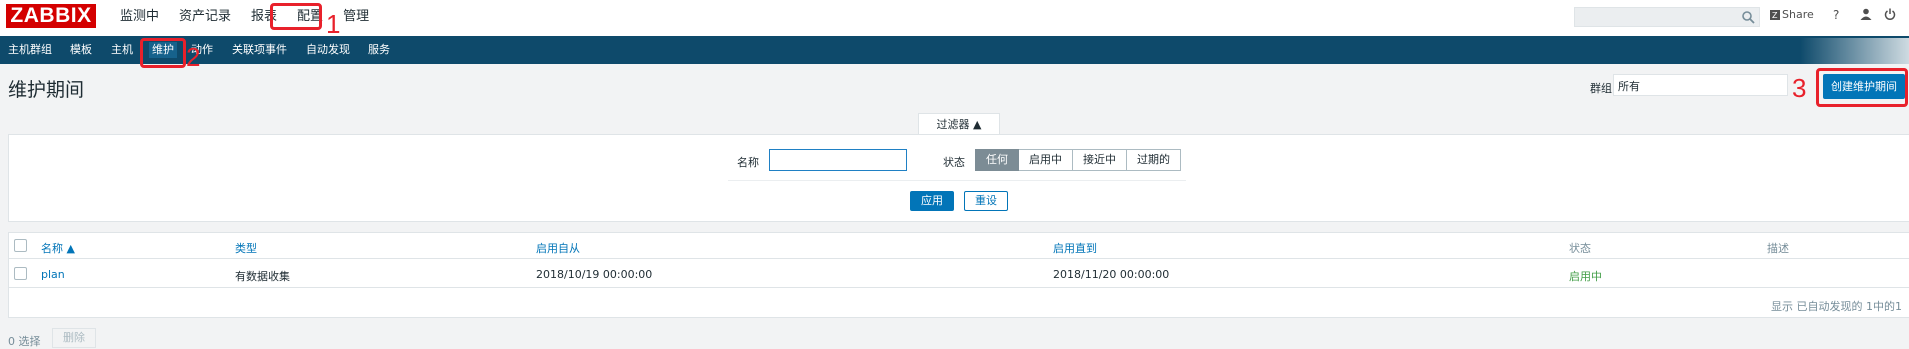 The width and height of the screenshot is (1909, 349). I want to click on column-header-state: 状态, so click(1580, 248).